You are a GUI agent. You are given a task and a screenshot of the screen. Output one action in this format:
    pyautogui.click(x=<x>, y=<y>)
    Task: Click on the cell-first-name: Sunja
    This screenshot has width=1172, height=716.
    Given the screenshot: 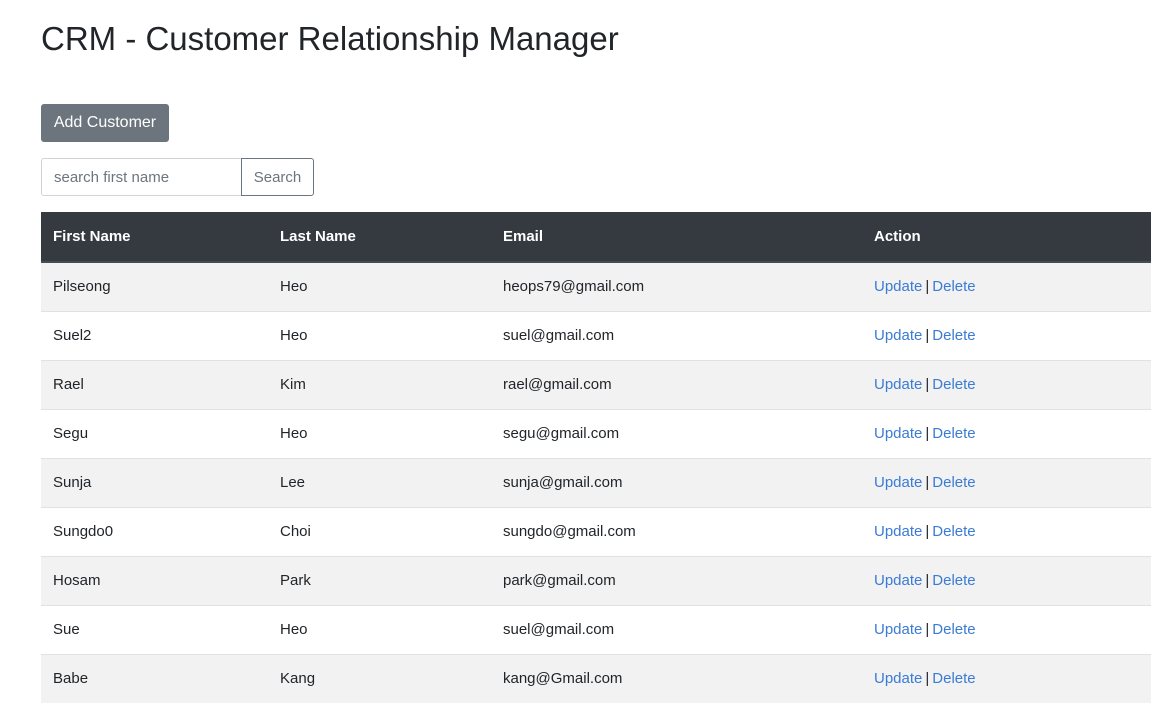 What is the action you would take?
    pyautogui.click(x=154, y=482)
    